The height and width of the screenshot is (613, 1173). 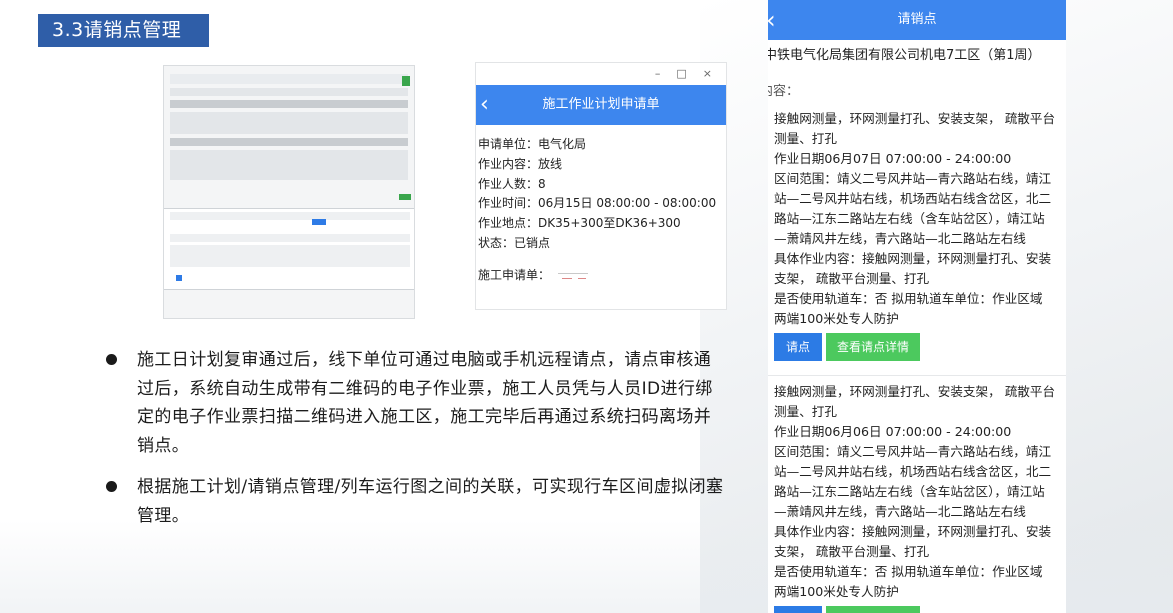 I want to click on field-applicant: 申请单位：电气化局, so click(x=532, y=144).